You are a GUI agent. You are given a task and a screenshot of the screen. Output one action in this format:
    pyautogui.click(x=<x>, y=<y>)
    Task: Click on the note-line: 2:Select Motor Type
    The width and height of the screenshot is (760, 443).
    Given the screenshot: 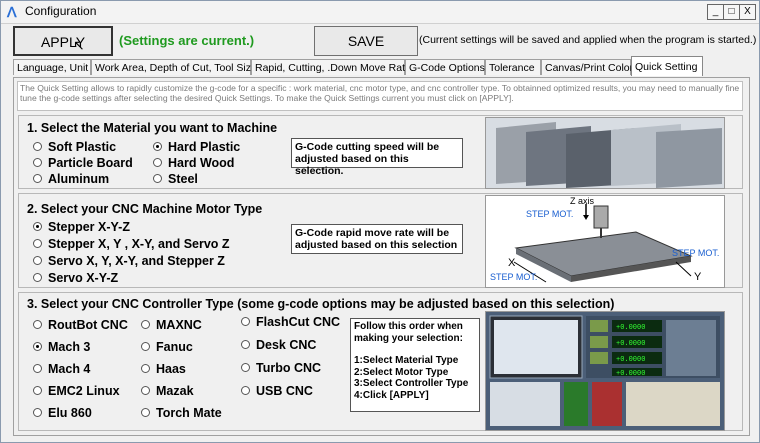 What is the action you would take?
    pyautogui.click(x=401, y=372)
    